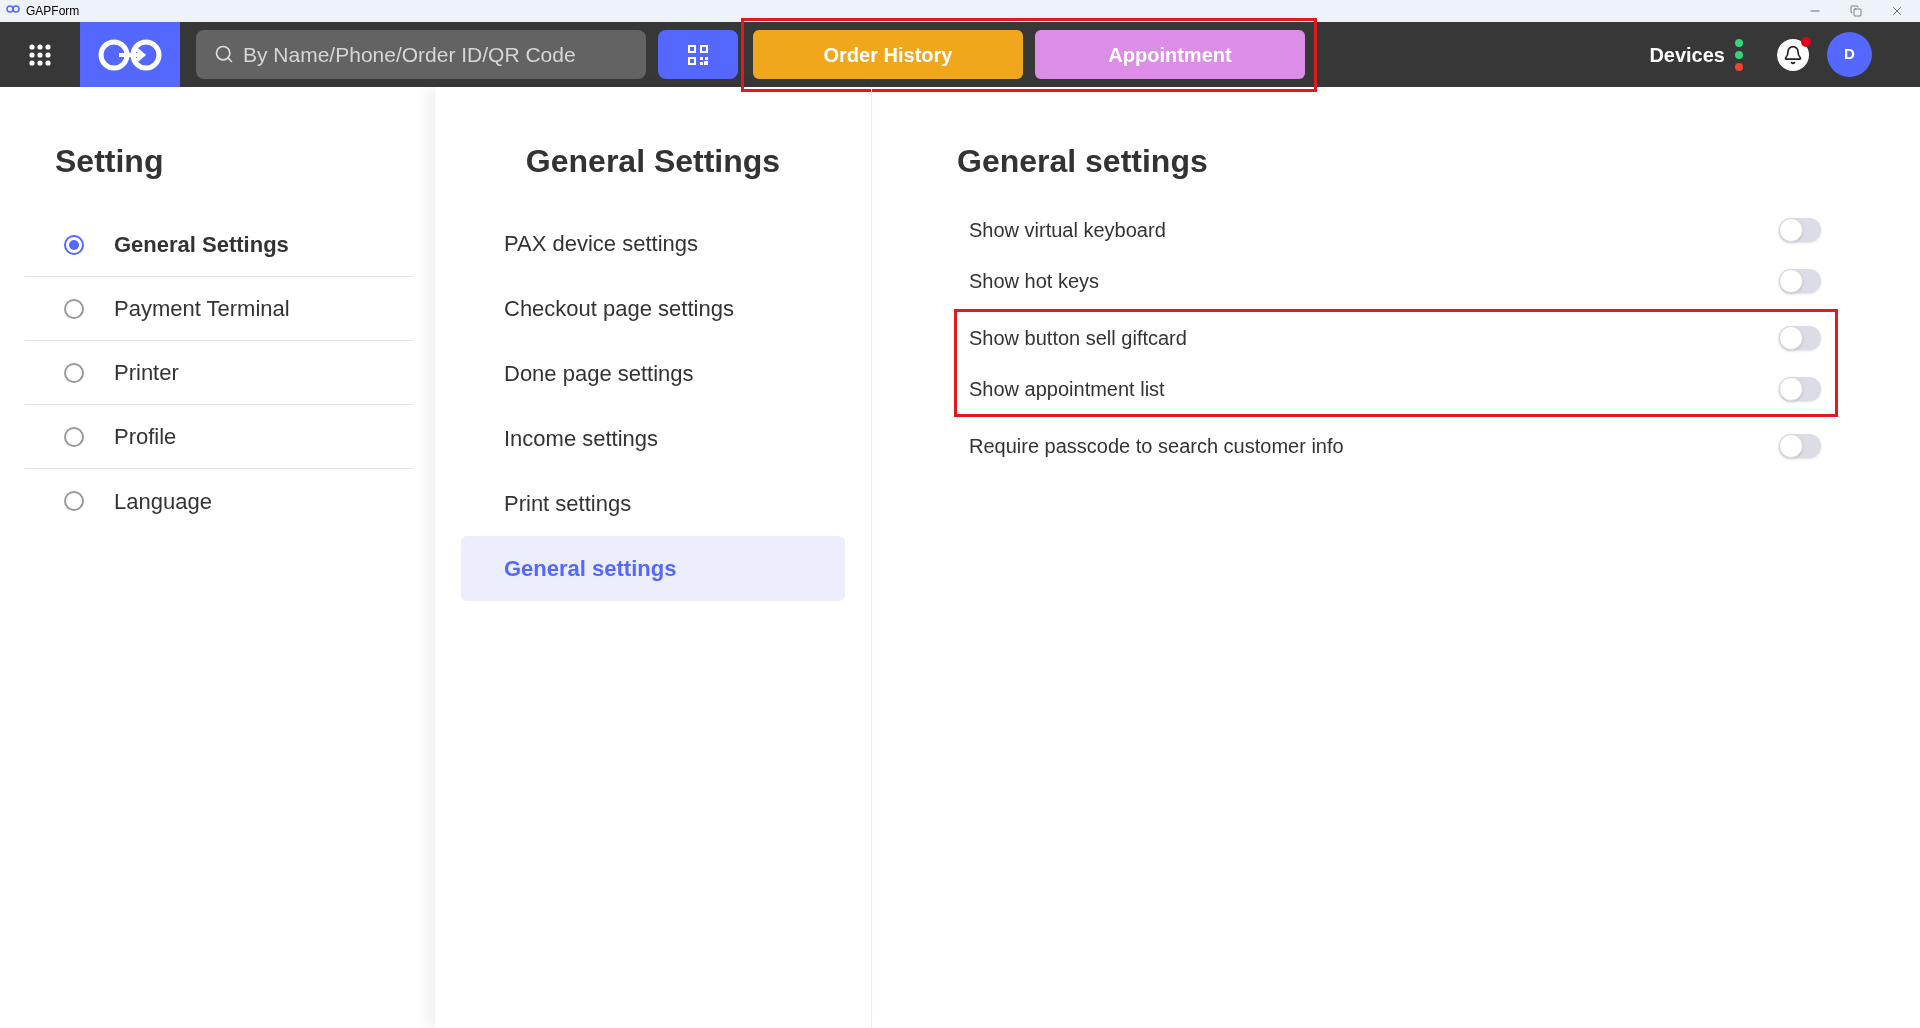  What do you see at coordinates (1067, 230) in the screenshot?
I see `setting-label: Show virtual keyboard` at bounding box center [1067, 230].